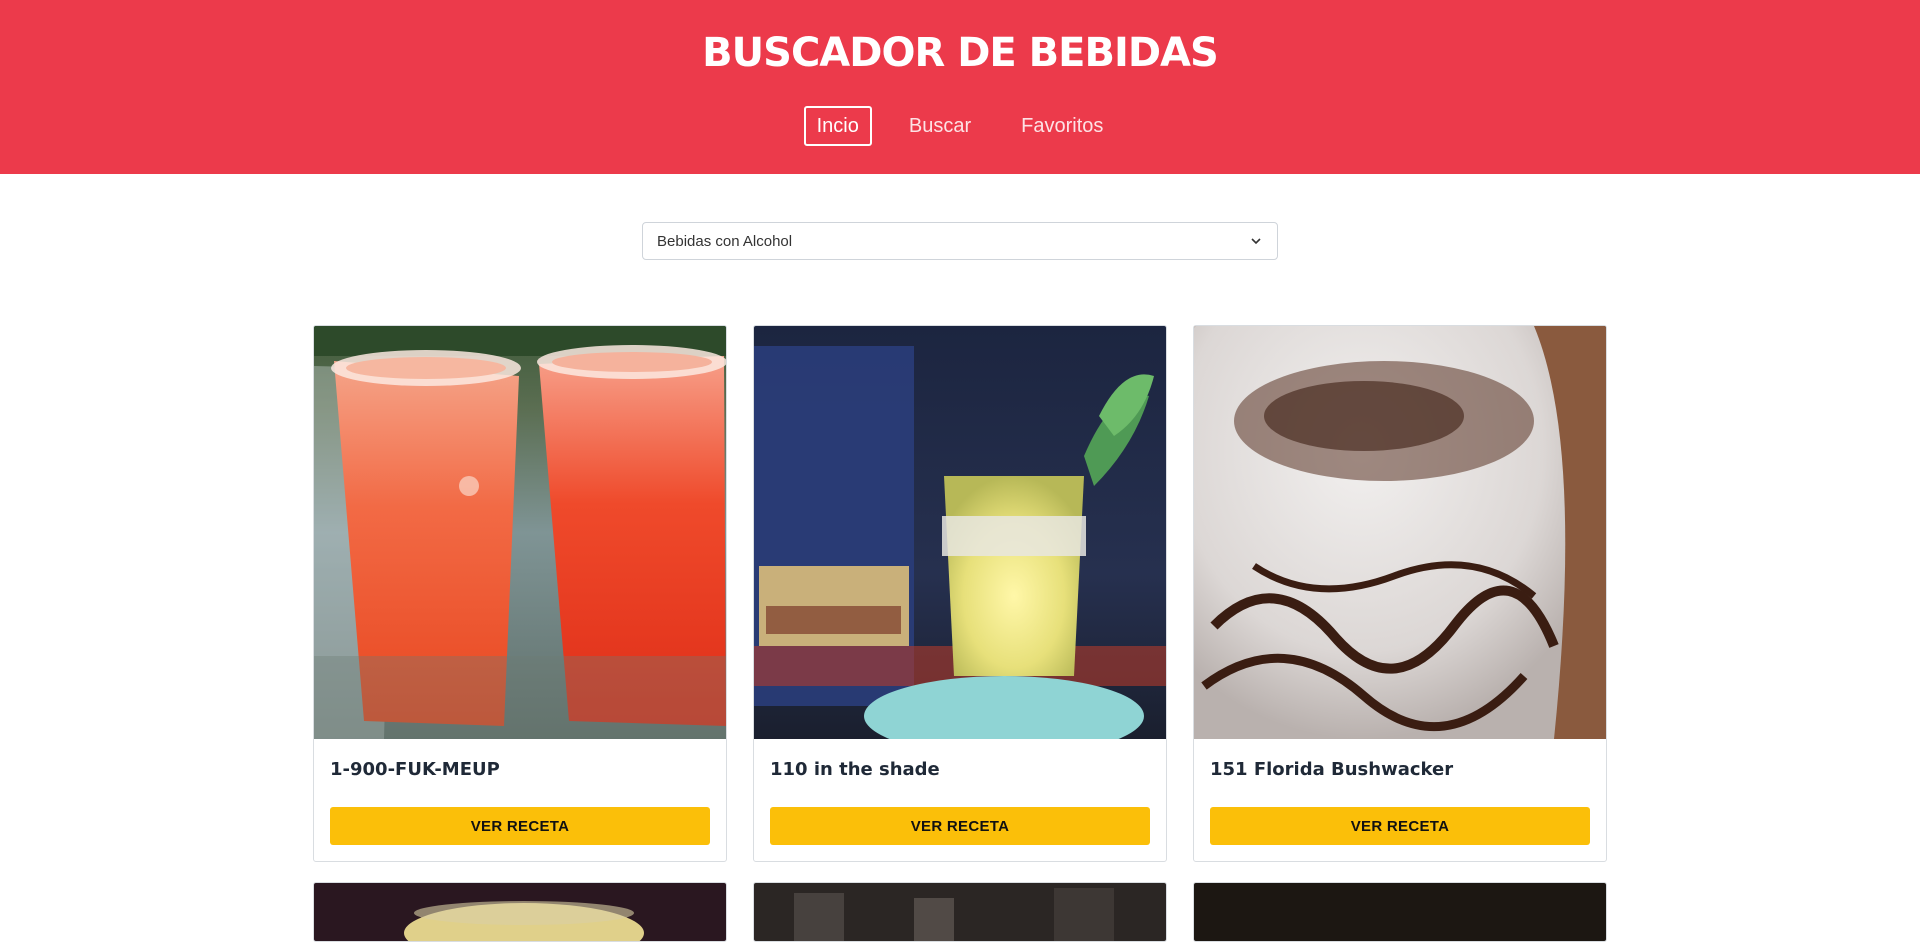 The width and height of the screenshot is (1920, 942). Describe the element at coordinates (837, 126) in the screenshot. I see `nav-link-inicio: Incio` at that location.